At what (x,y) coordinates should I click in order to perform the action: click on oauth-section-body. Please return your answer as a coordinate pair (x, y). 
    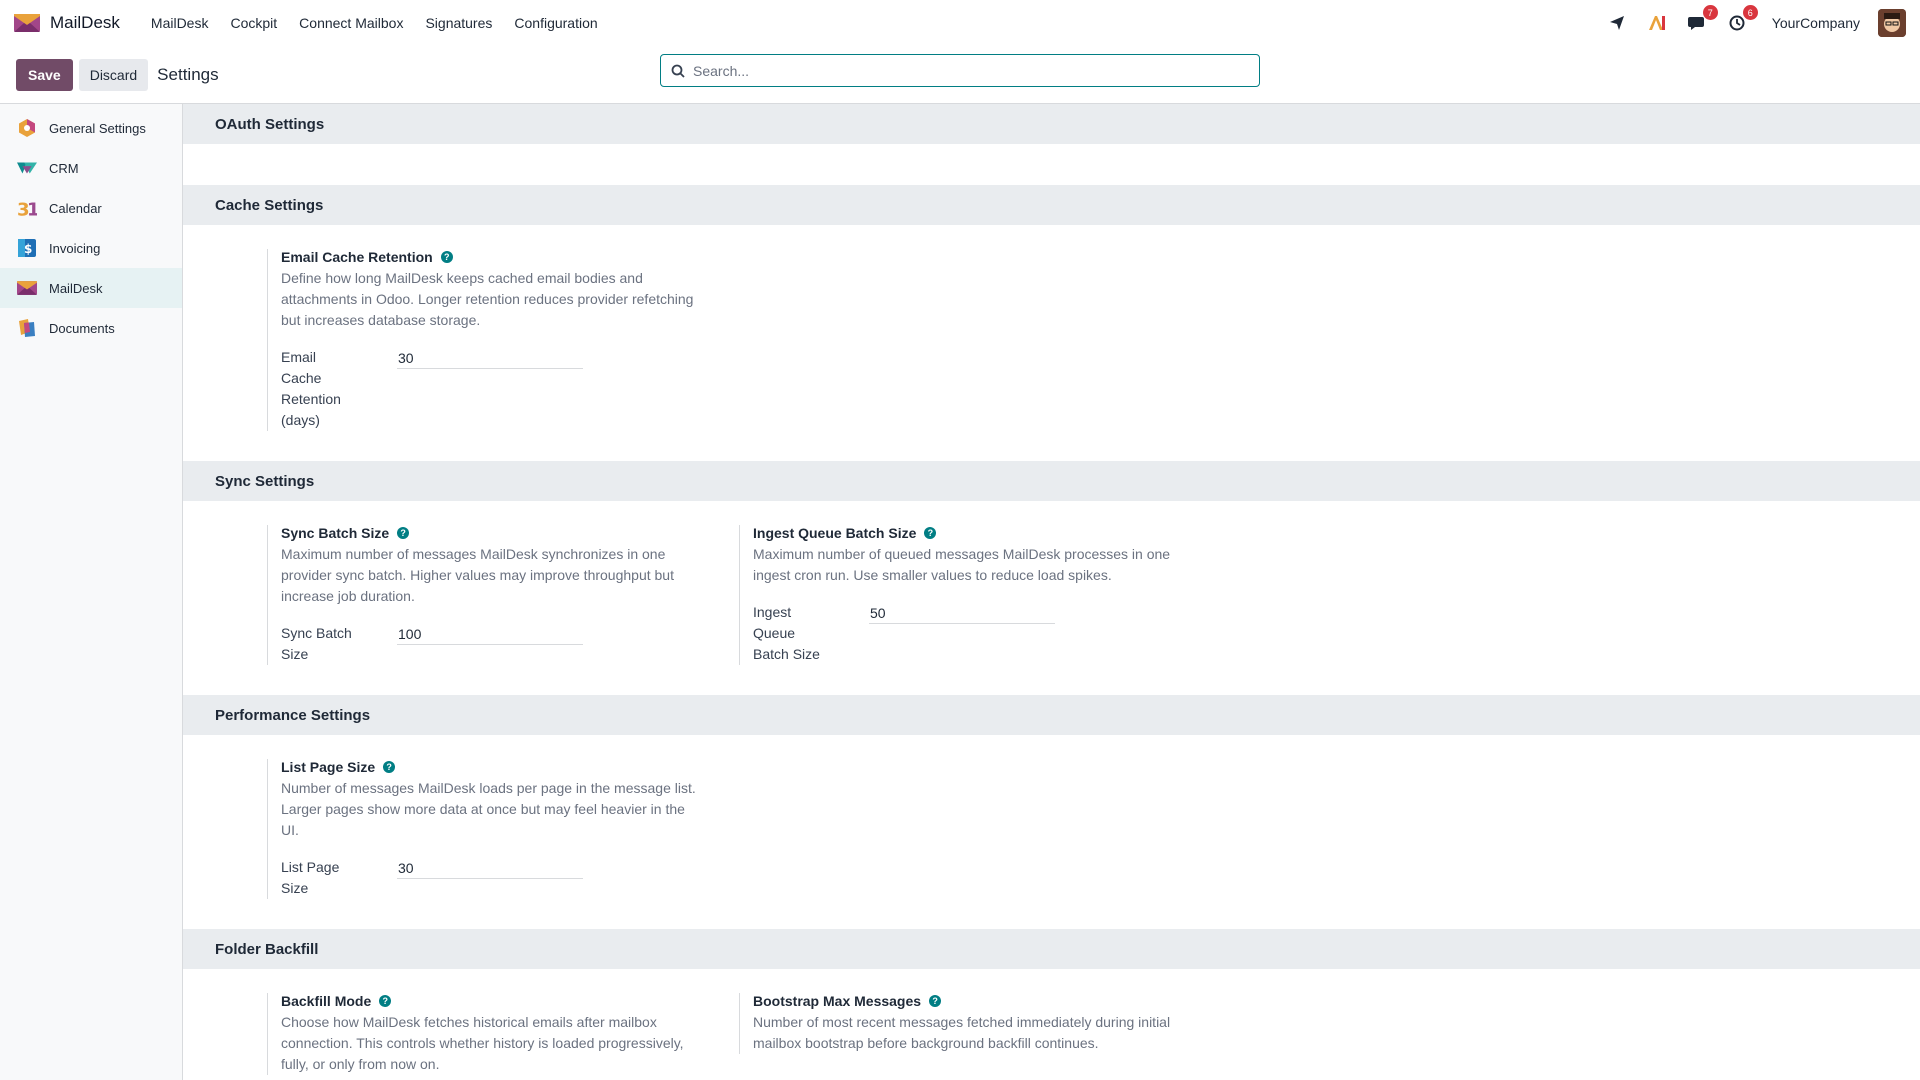
    Looking at the image, I should click on (1051, 164).